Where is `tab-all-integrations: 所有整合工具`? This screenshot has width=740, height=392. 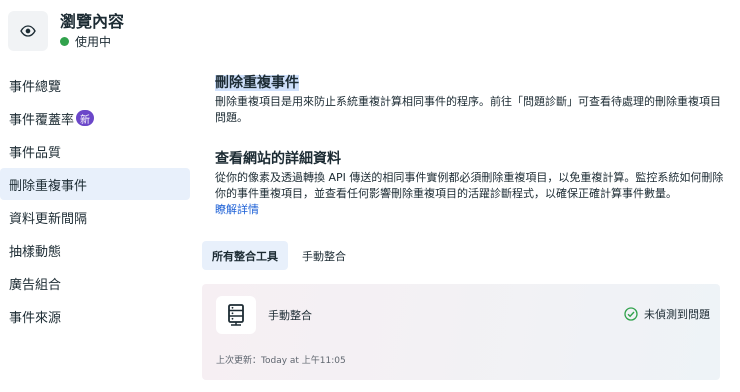
tab-all-integrations: 所有整合工具 is located at coordinates (245, 255).